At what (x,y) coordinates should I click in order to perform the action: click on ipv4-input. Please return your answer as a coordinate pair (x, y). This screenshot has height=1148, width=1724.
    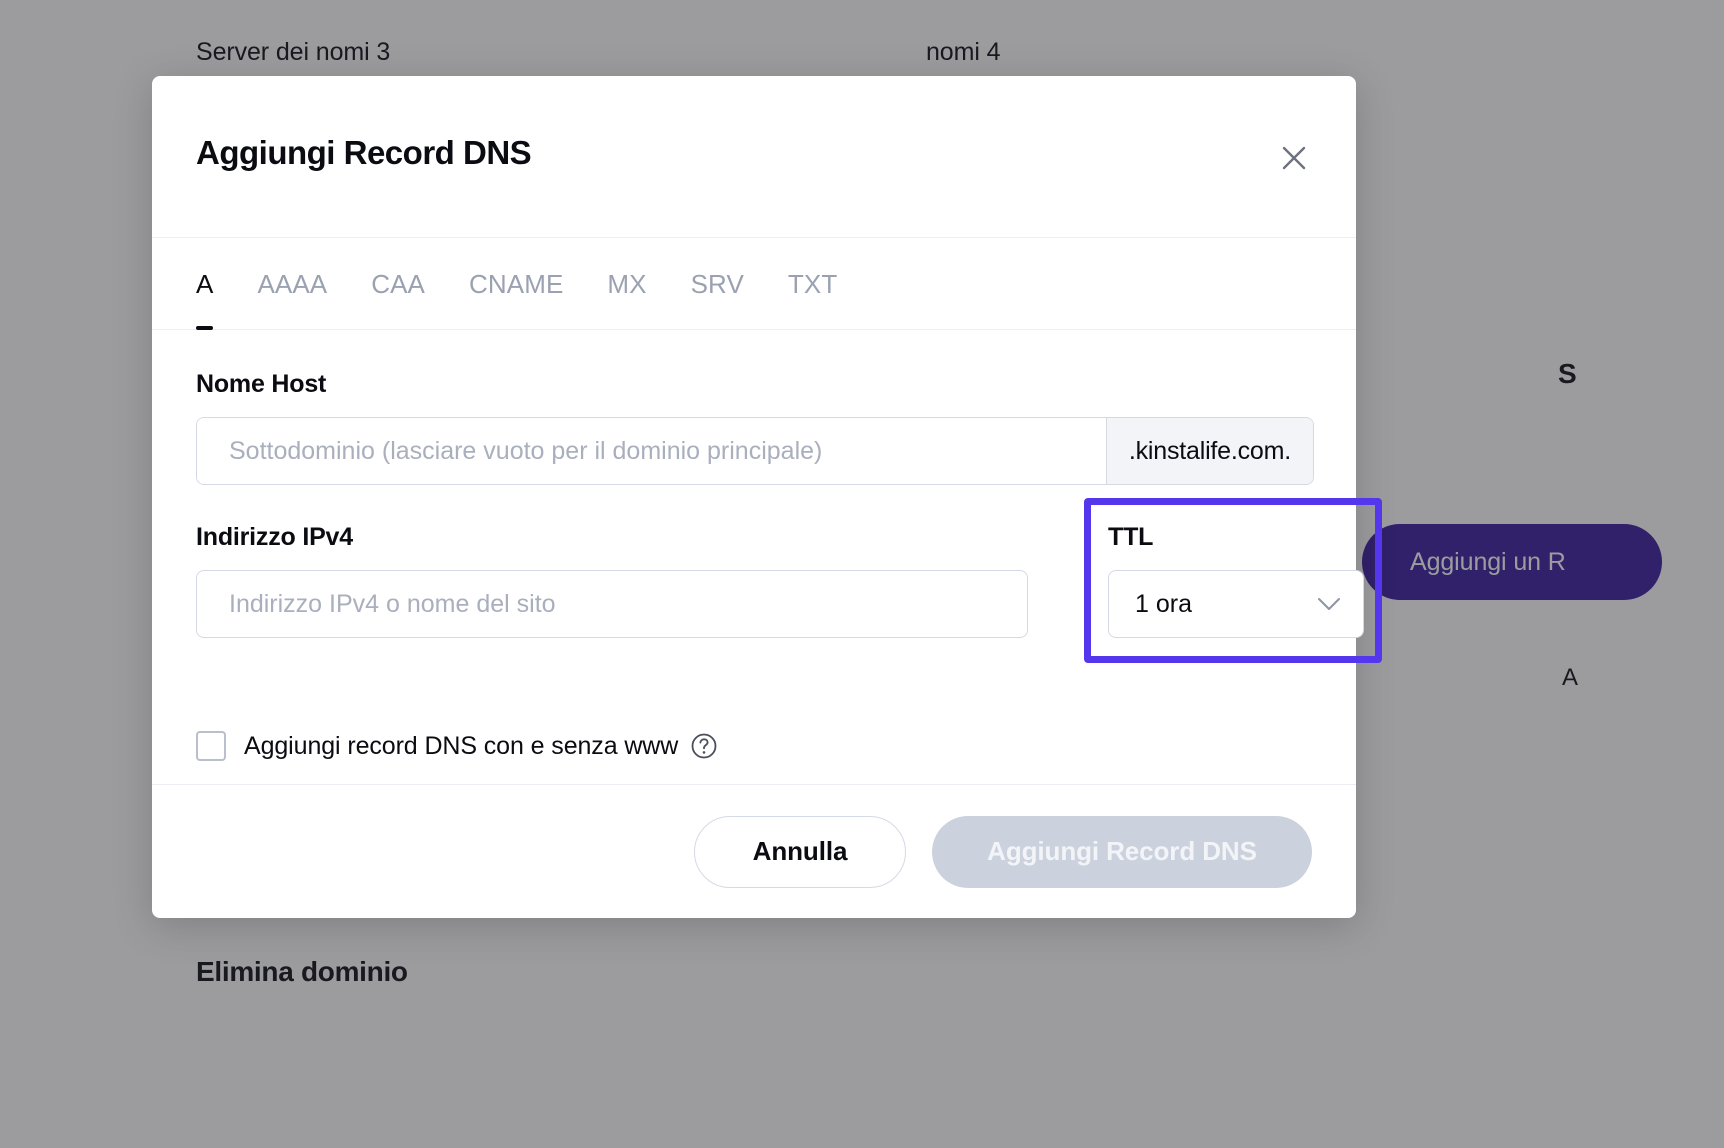
    Looking at the image, I should click on (612, 604).